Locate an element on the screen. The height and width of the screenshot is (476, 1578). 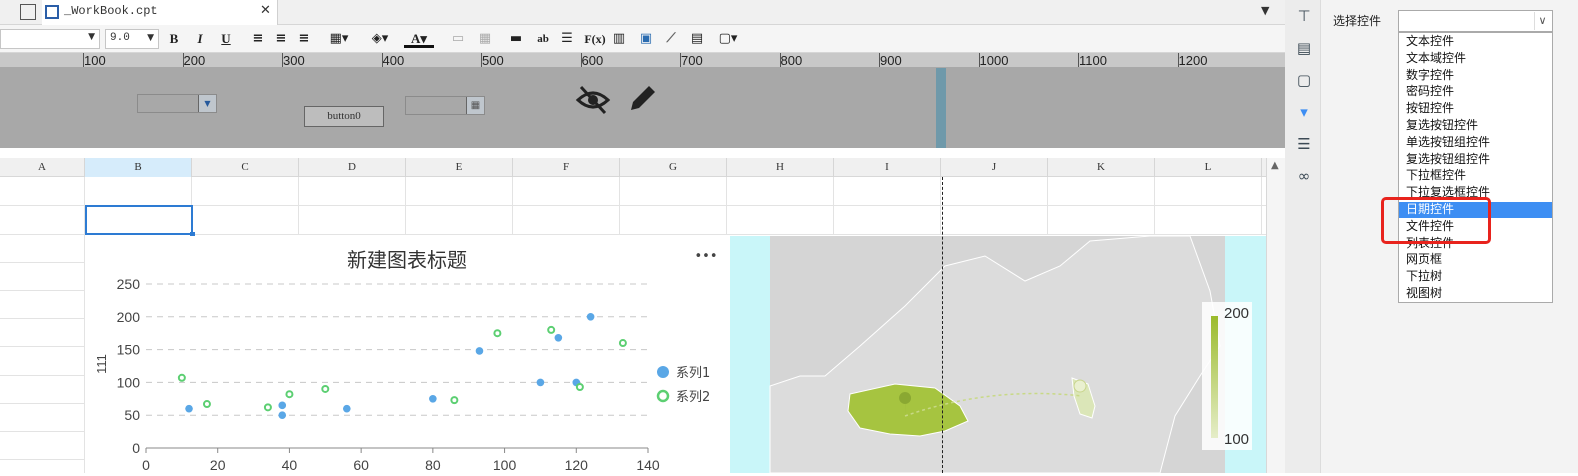
stack-icon: ☰ is located at coordinates (1304, 144).